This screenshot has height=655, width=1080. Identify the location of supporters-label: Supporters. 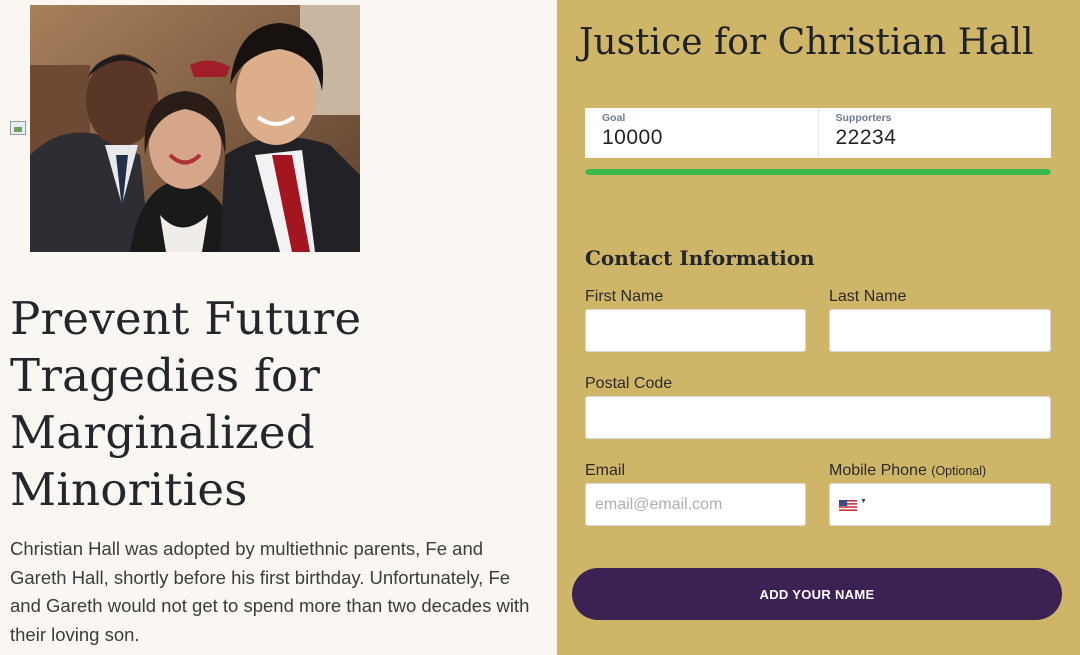
(863, 118).